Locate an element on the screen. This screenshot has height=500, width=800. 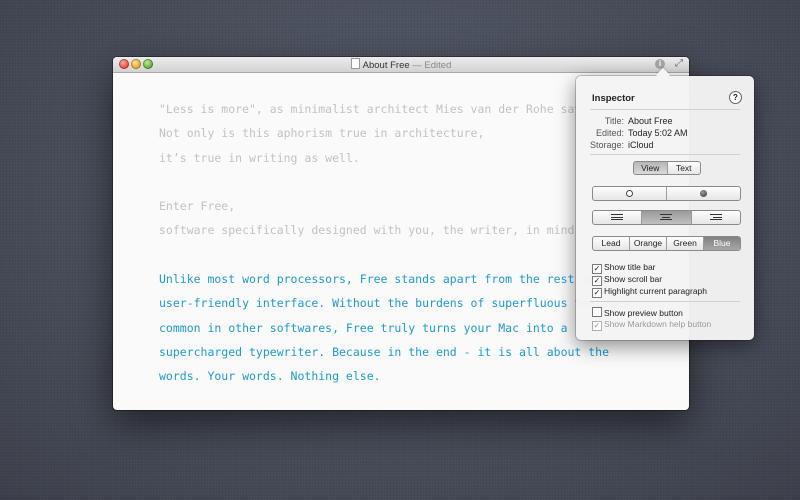
theme-selector is located at coordinates (666, 193).